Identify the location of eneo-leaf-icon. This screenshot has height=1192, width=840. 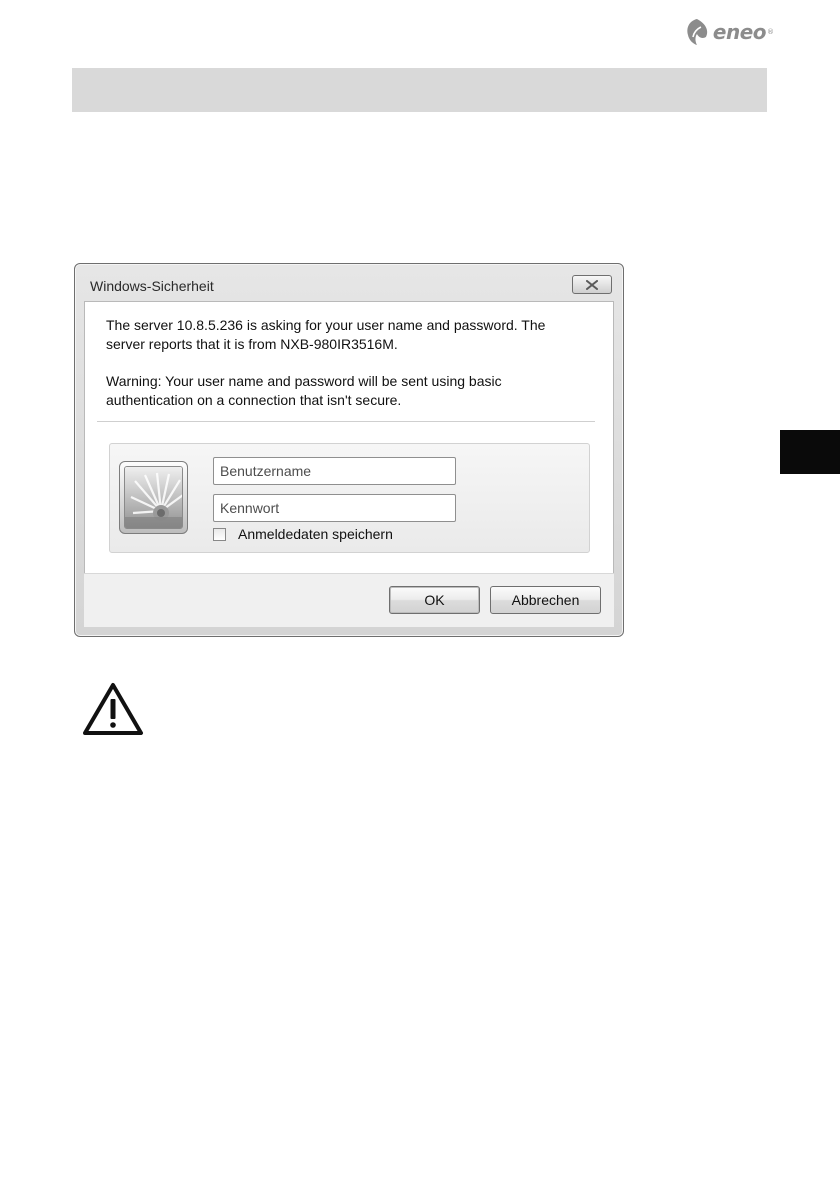
(697, 32).